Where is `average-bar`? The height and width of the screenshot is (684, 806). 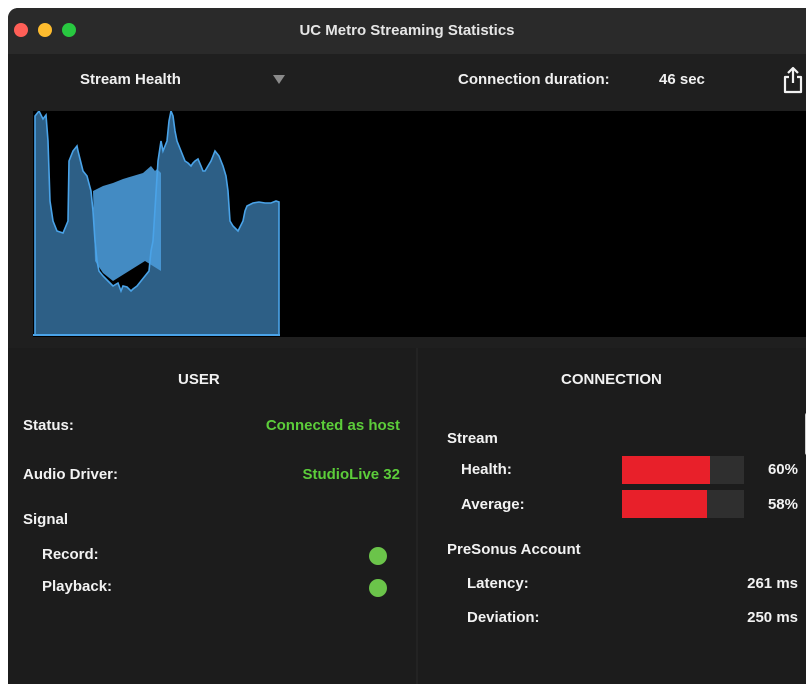 average-bar is located at coordinates (683, 504).